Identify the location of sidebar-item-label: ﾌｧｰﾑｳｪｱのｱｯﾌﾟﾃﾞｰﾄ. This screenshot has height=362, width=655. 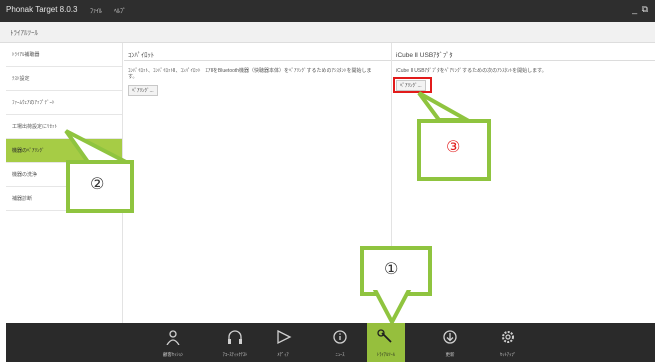
(33, 103).